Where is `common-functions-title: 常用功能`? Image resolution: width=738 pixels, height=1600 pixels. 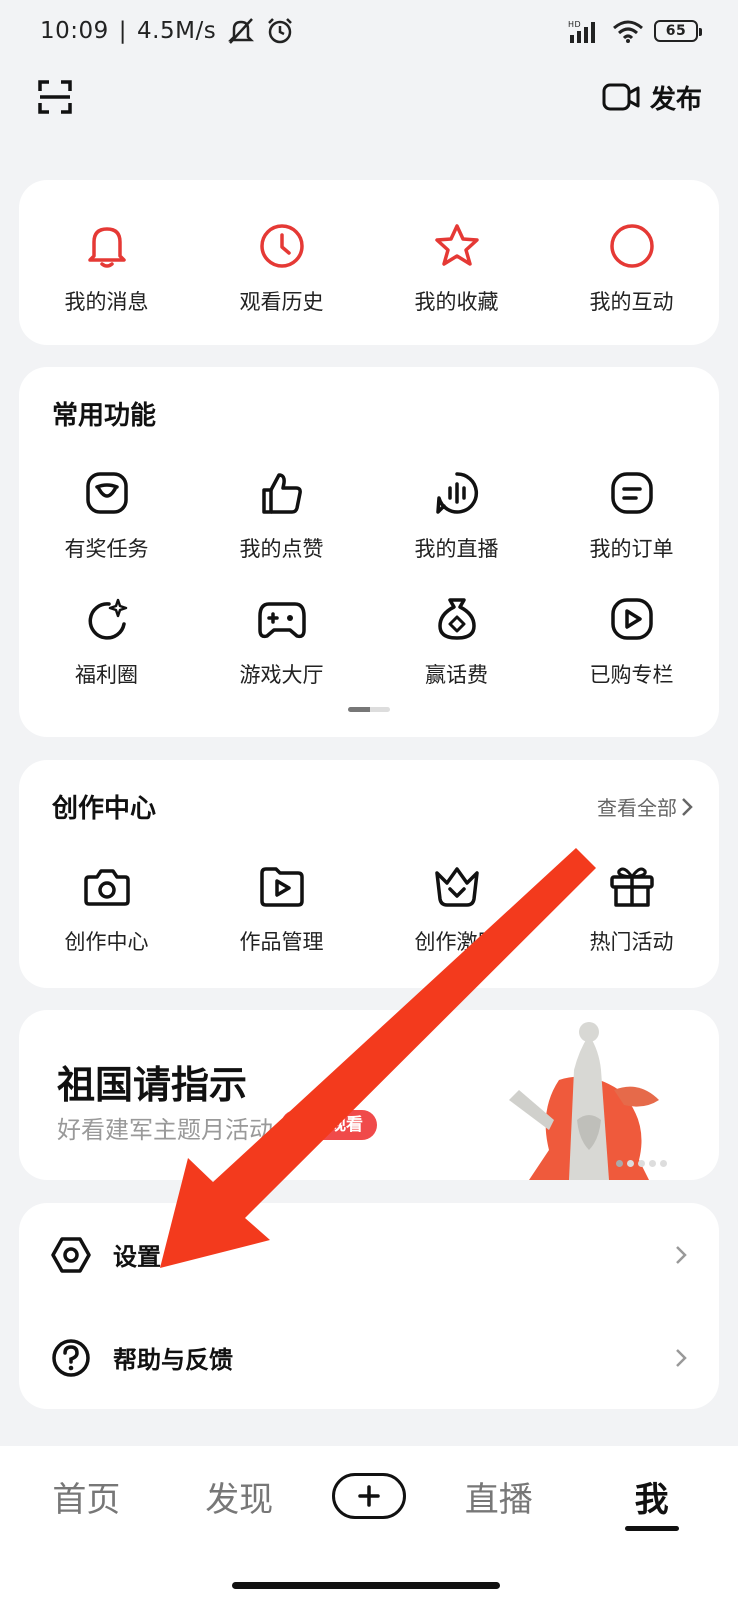 common-functions-title: 常用功能 is located at coordinates (104, 416).